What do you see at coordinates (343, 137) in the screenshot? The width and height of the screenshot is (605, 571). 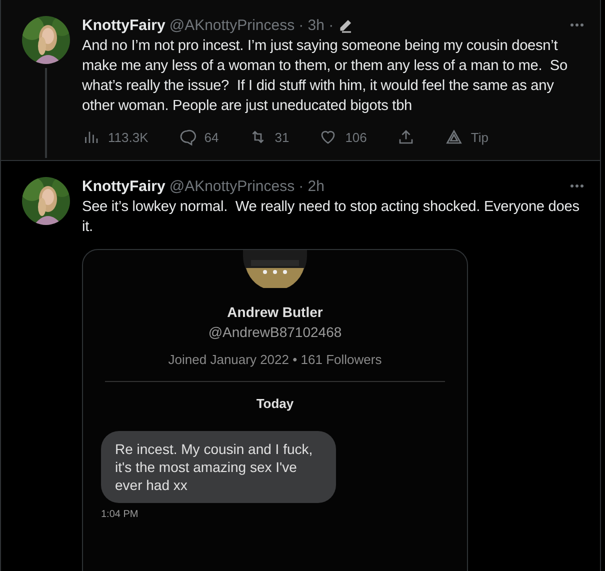 I see `like-button: 106` at bounding box center [343, 137].